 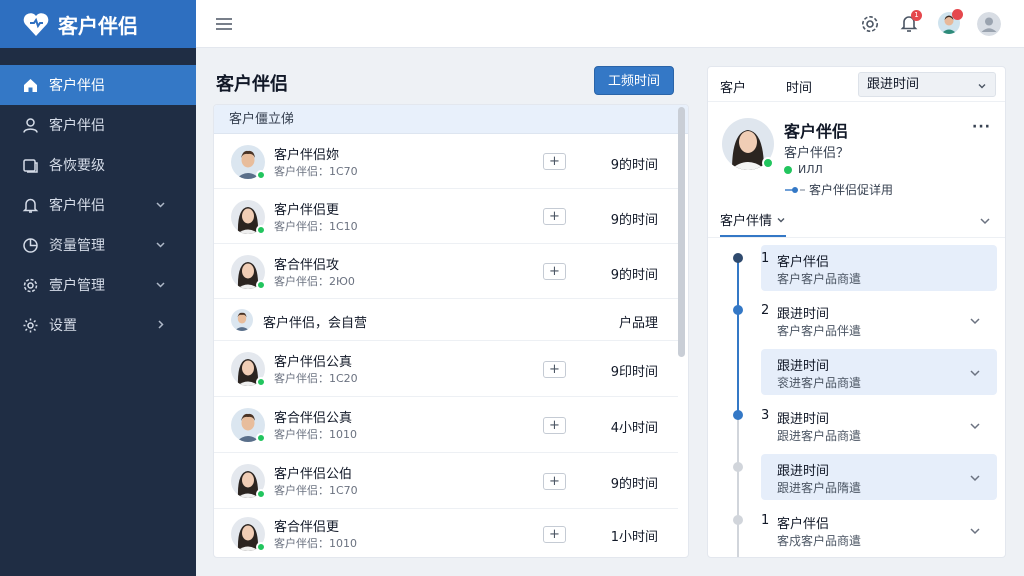 I want to click on chevron-right-icon, so click(x=161, y=324).